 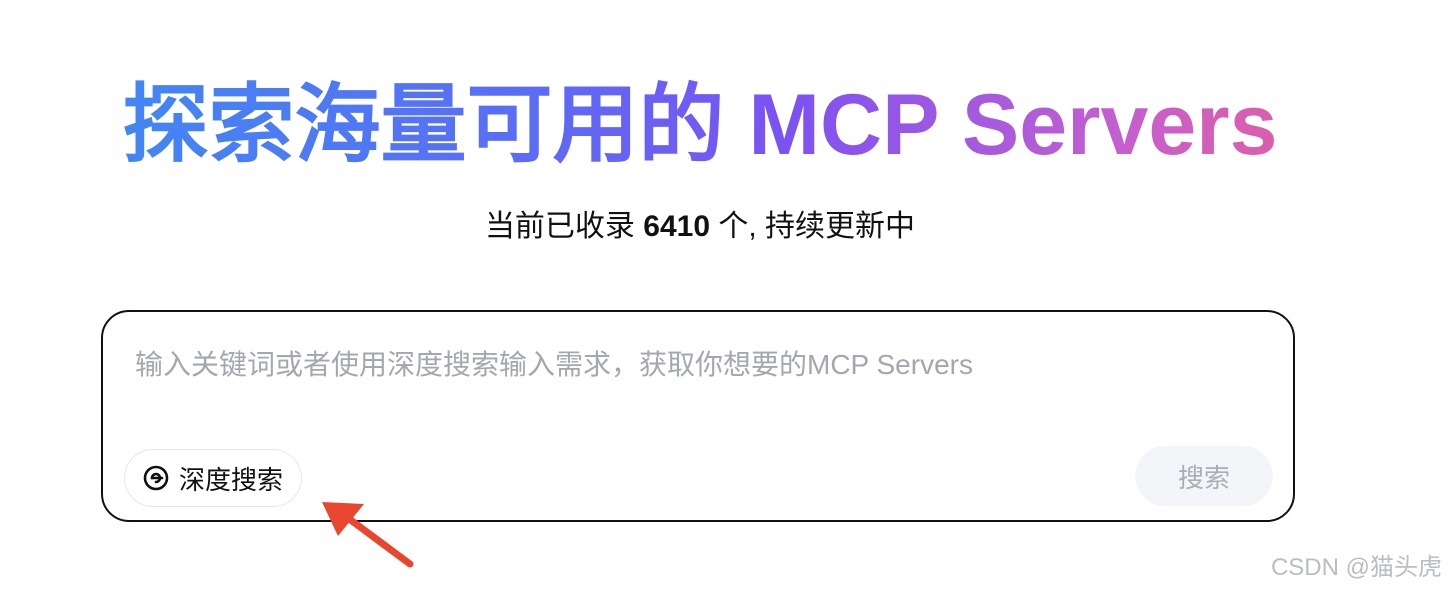 I want to click on count-prefix: 当前已收录, so click(x=564, y=226).